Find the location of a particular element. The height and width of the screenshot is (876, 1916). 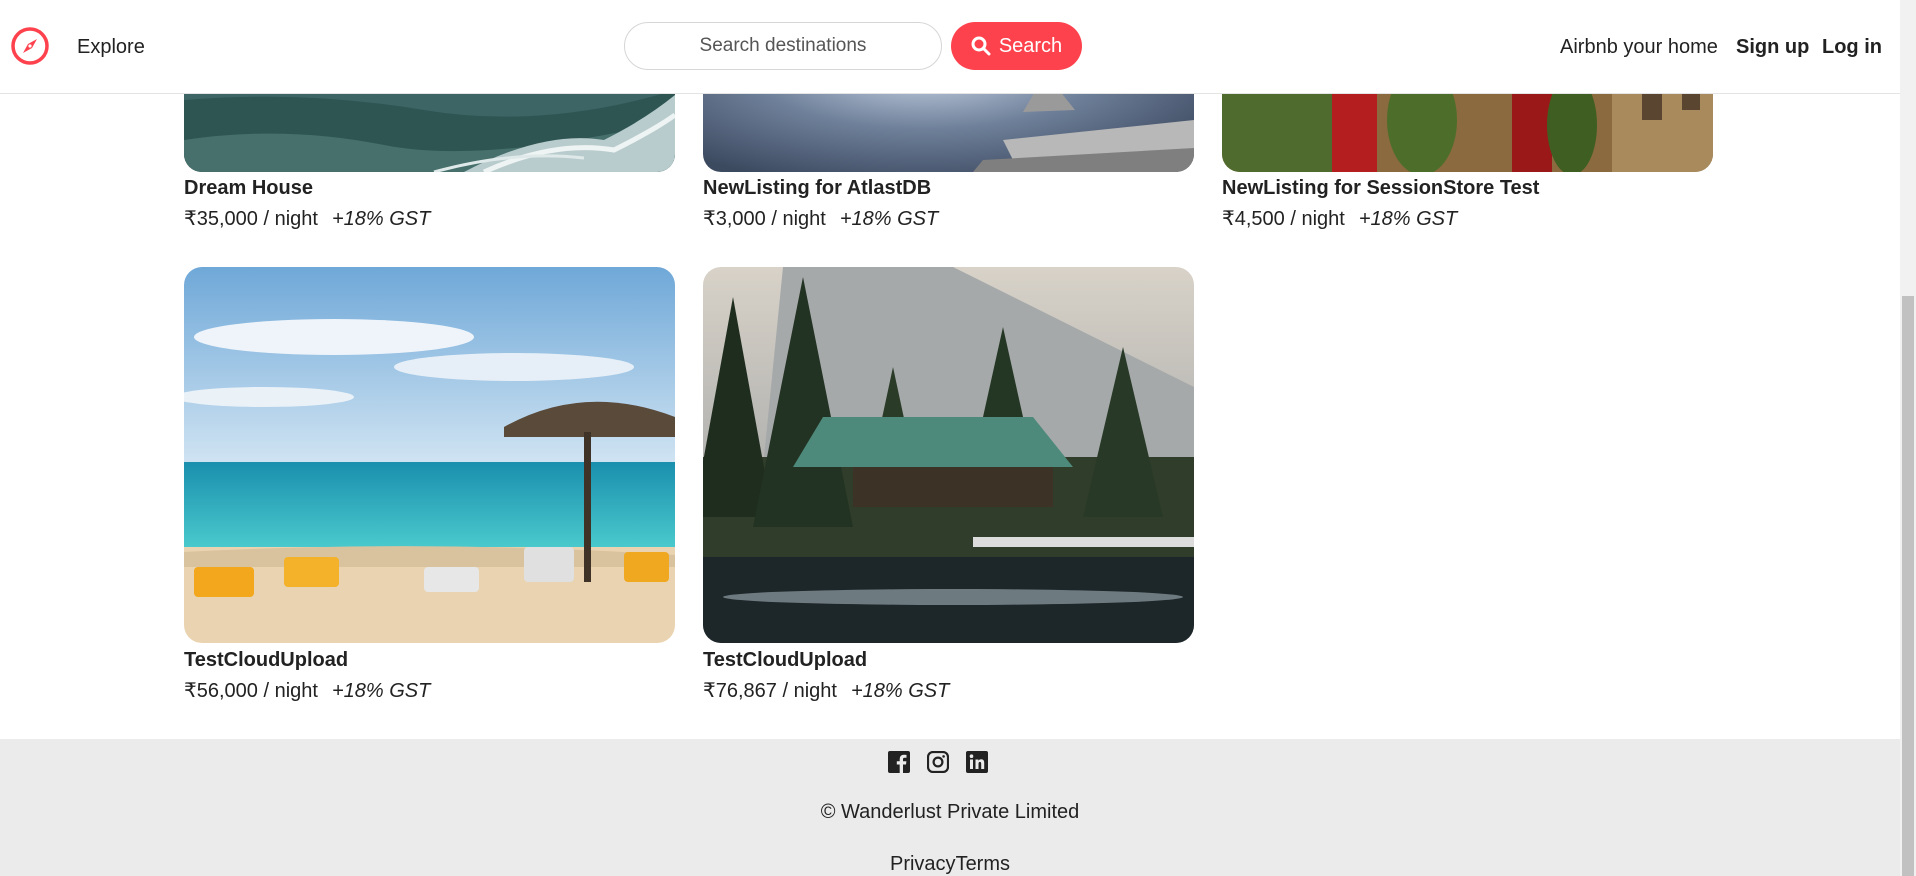

linkedin-icon is located at coordinates (977, 762).